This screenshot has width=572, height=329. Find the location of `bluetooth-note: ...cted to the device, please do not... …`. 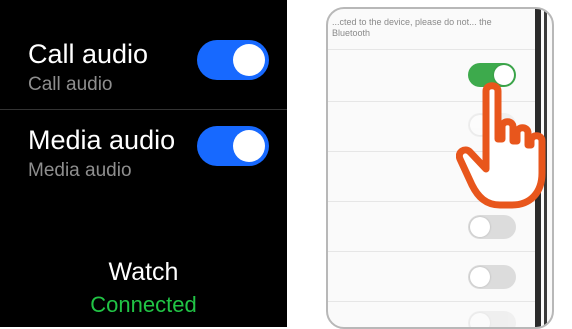

bluetooth-note: ...cted to the device, please do not... … is located at coordinates (412, 27).